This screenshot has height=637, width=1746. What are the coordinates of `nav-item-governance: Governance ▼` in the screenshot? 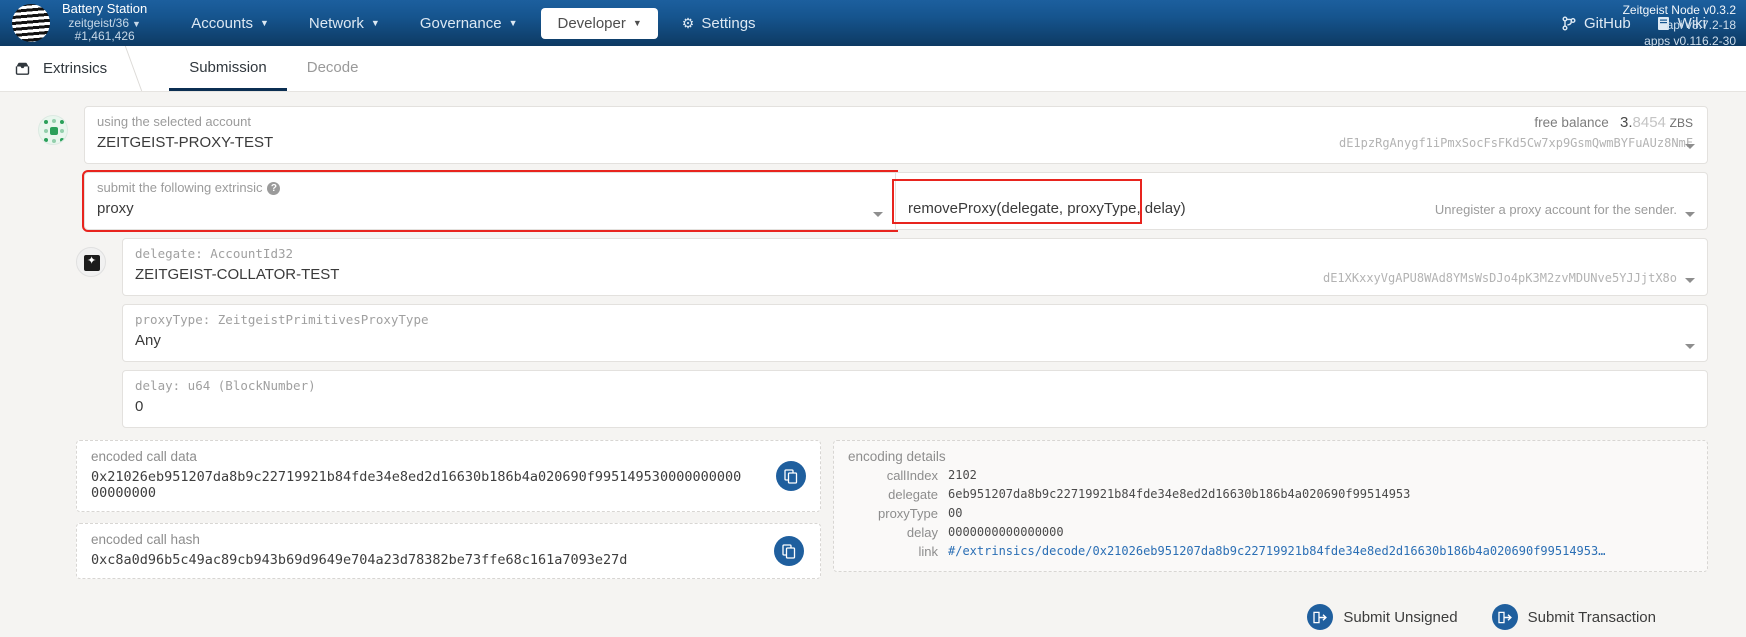 It's located at (469, 23).